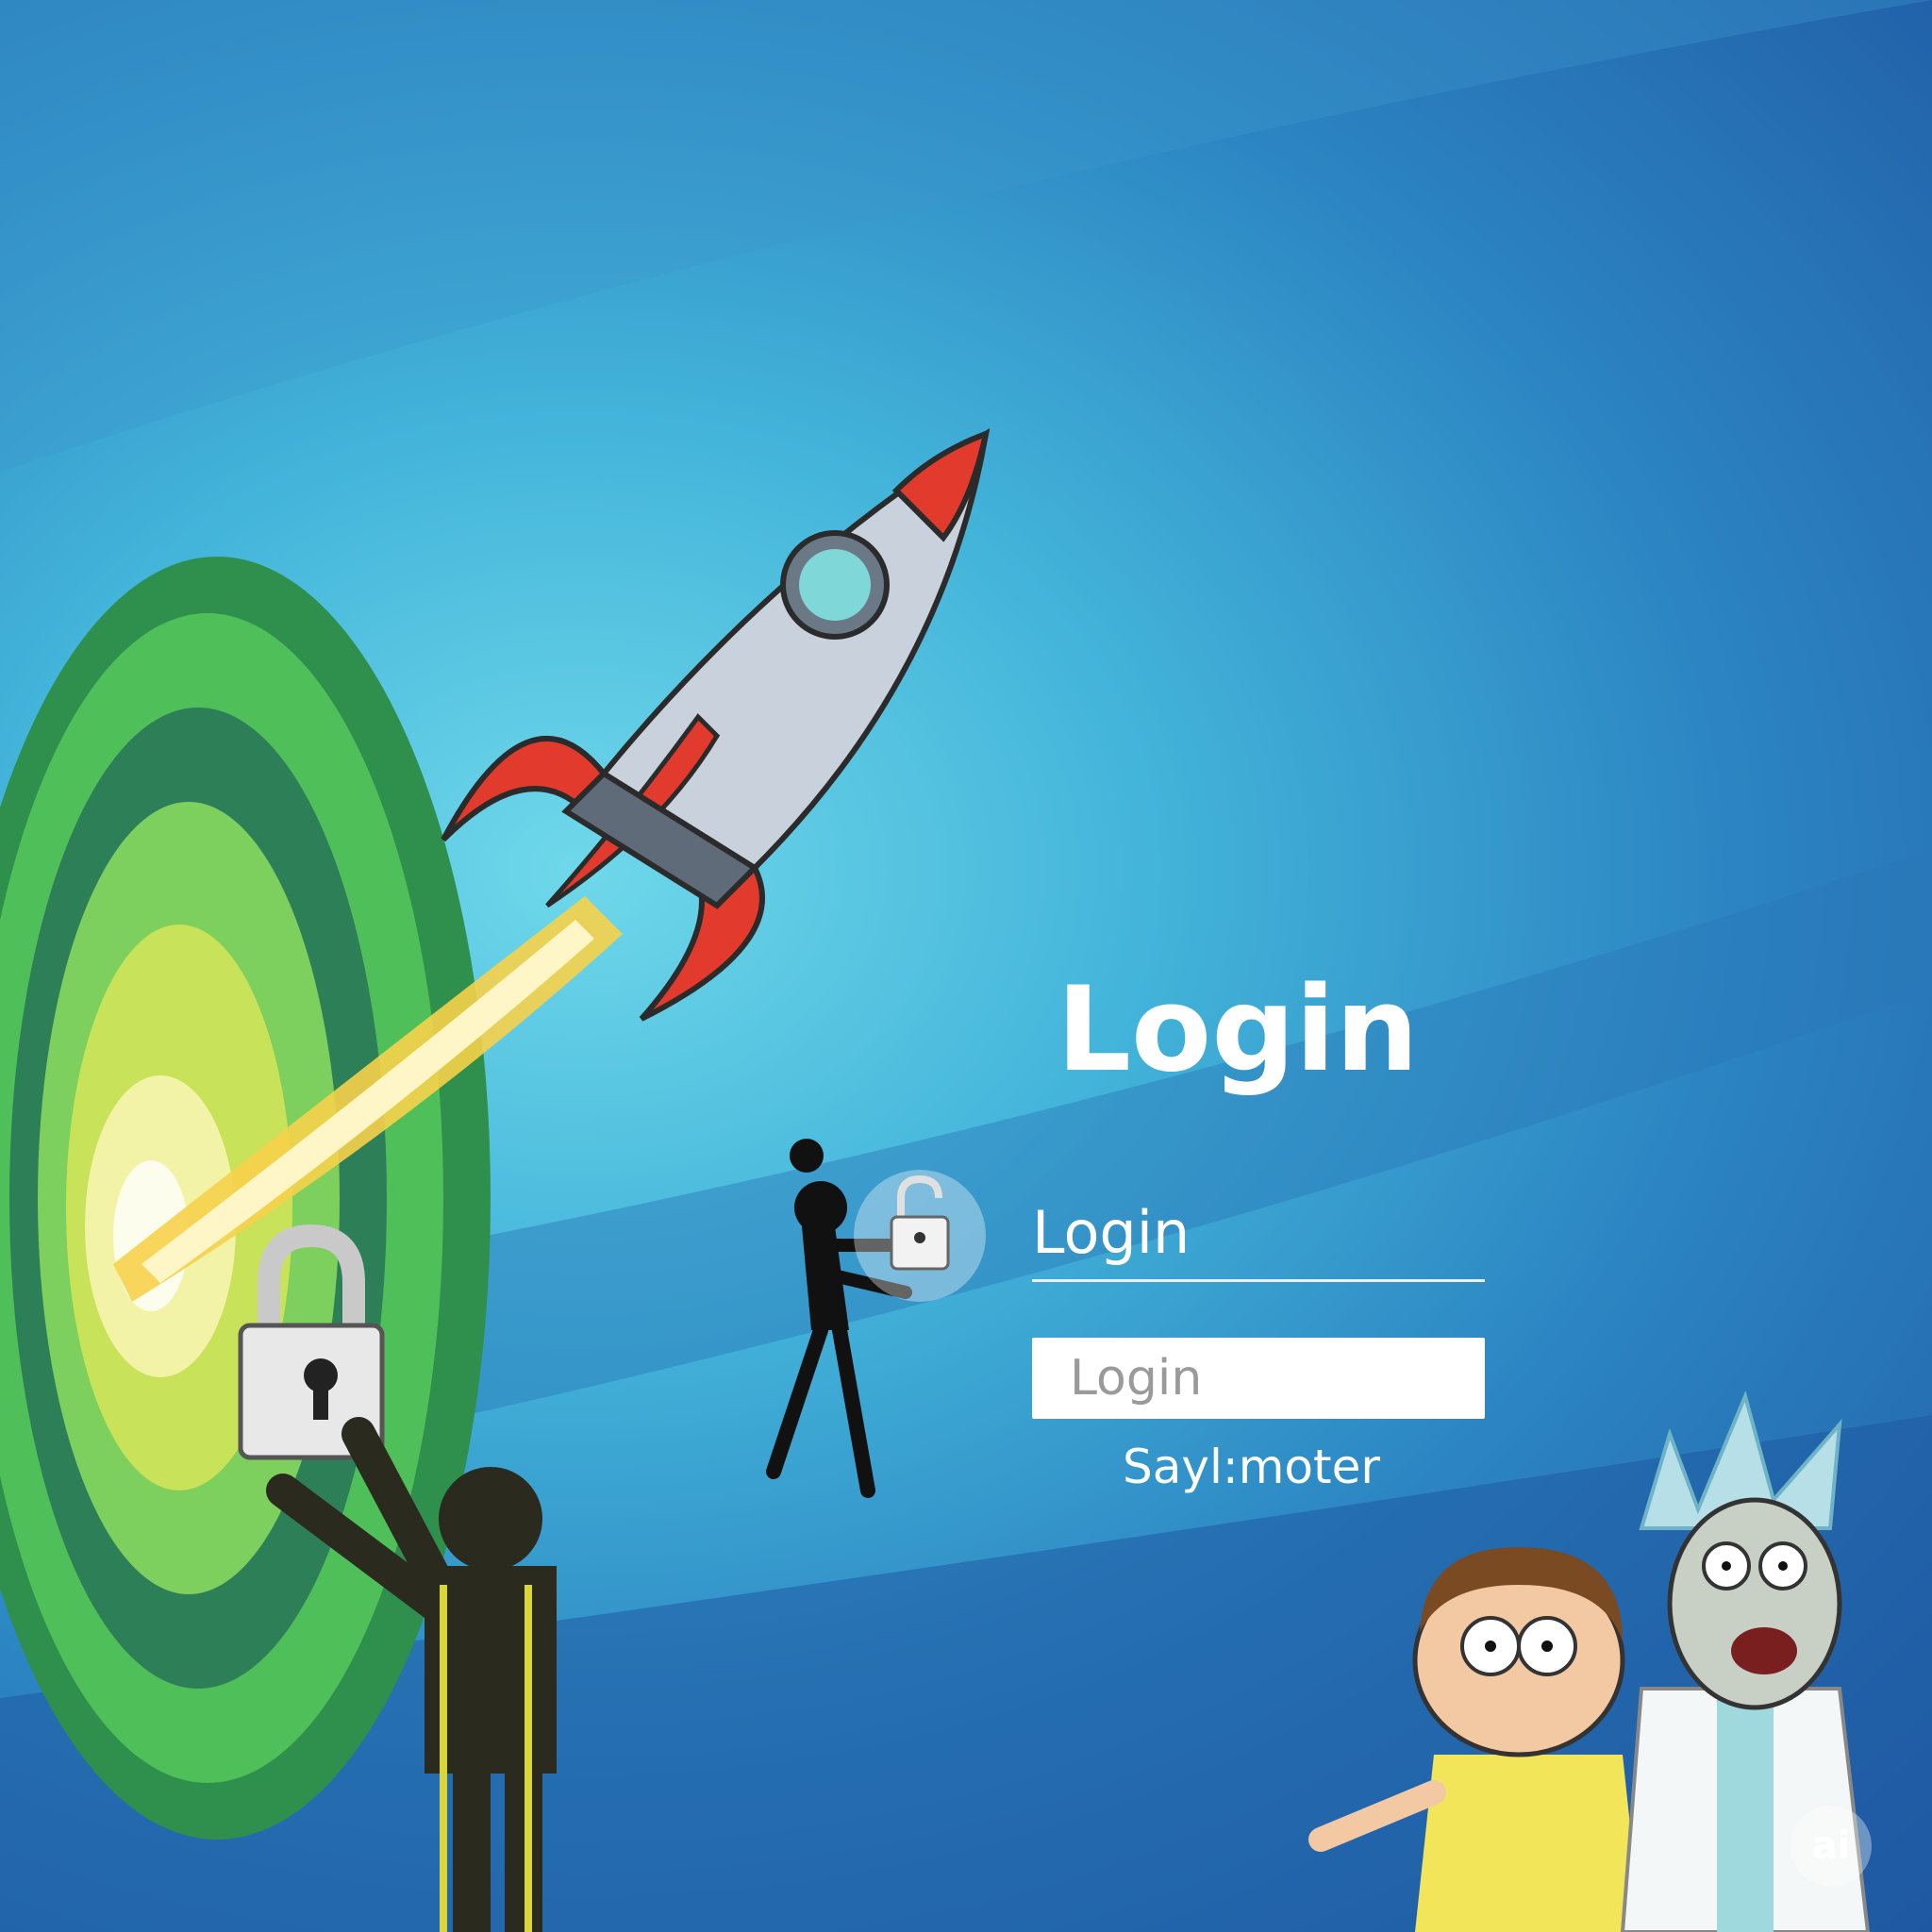  What do you see at coordinates (1251, 1467) in the screenshot?
I see `extra-link: Sayl:moter` at bounding box center [1251, 1467].